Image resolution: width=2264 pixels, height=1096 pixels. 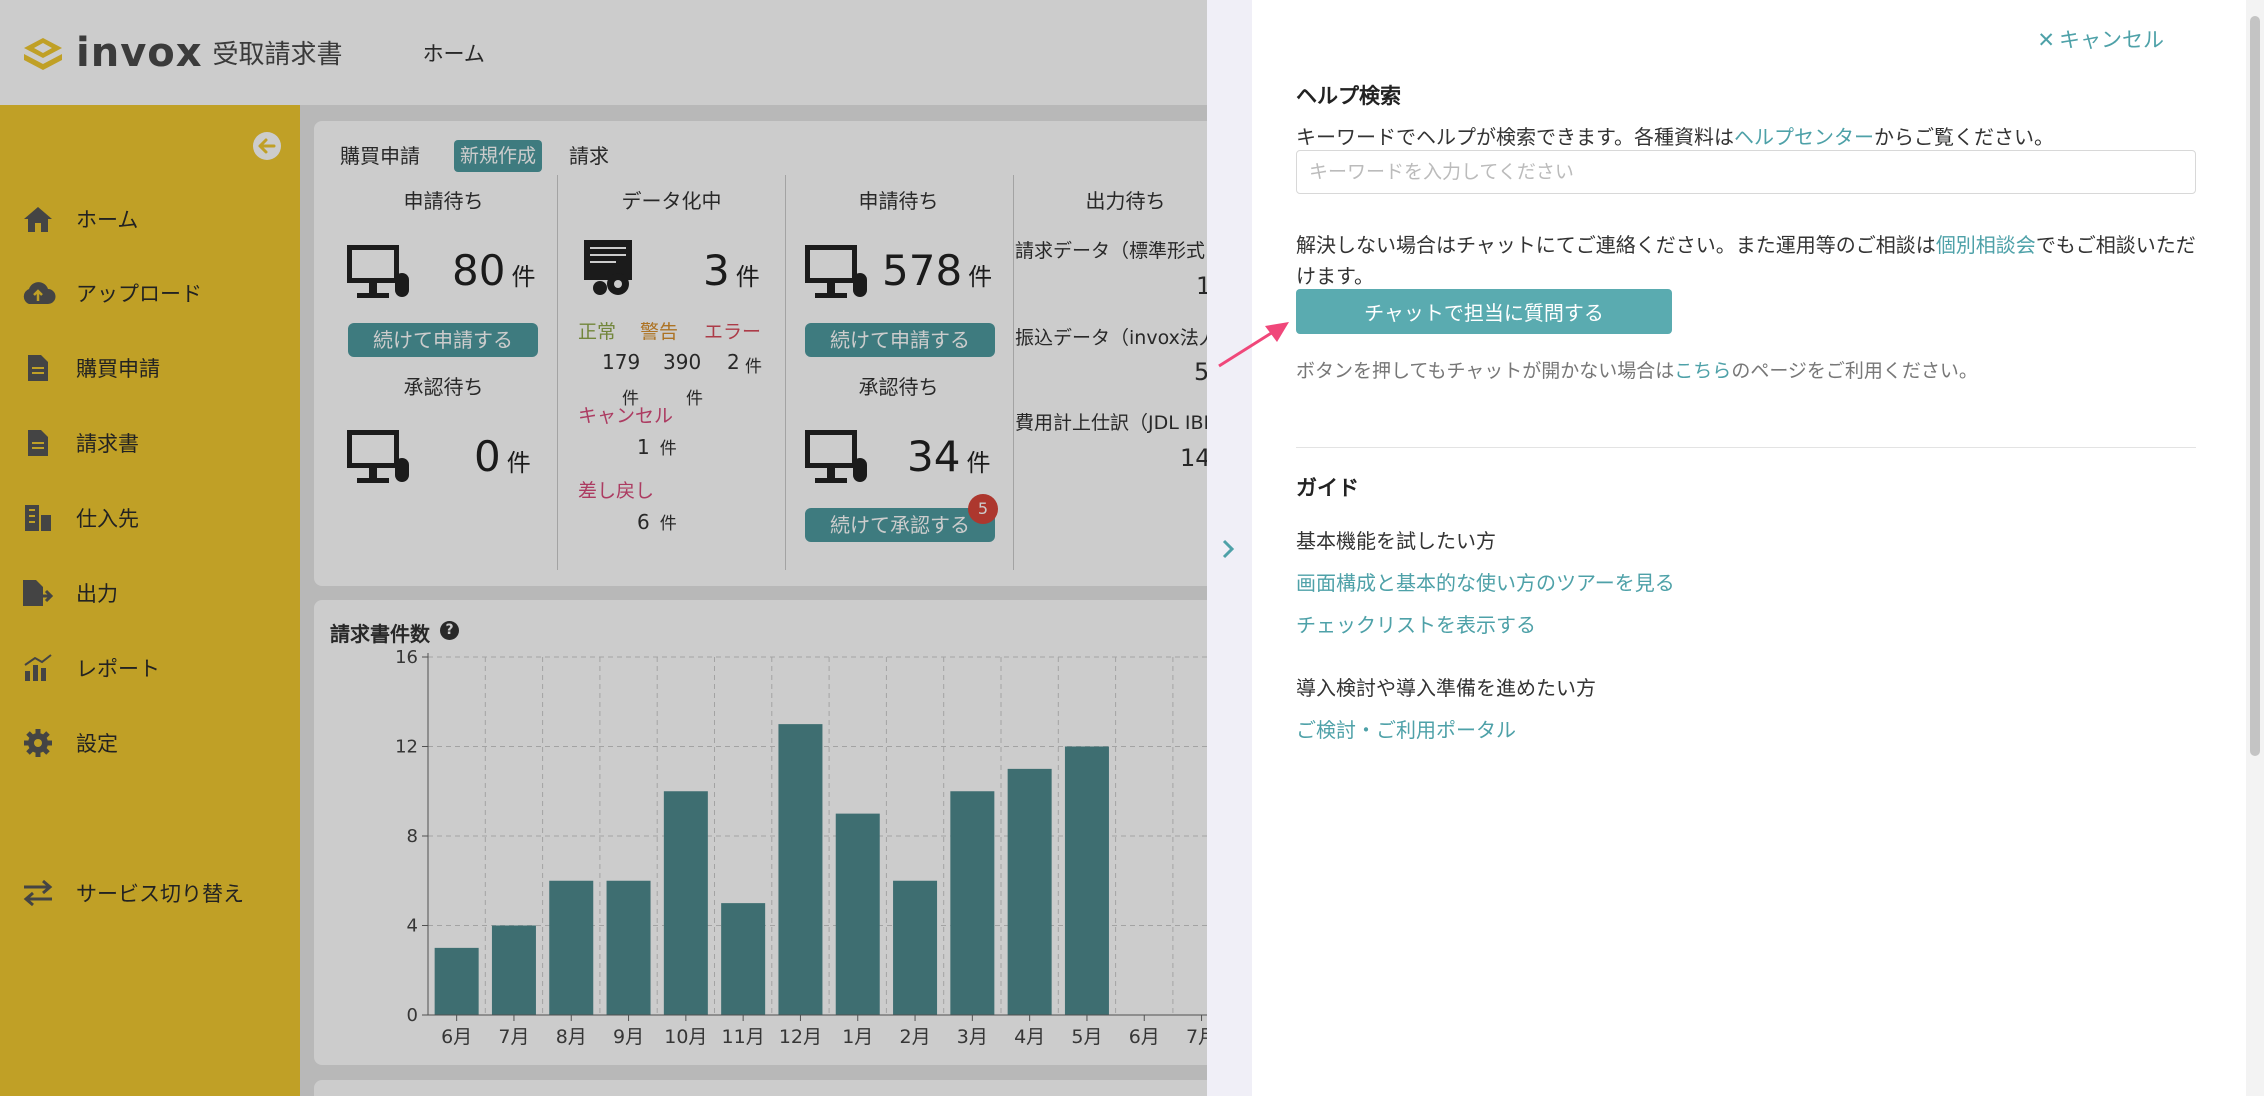 What do you see at coordinates (1416, 623) in the screenshot?
I see `guide-checklist-link: チェックリストを表示する` at bounding box center [1416, 623].